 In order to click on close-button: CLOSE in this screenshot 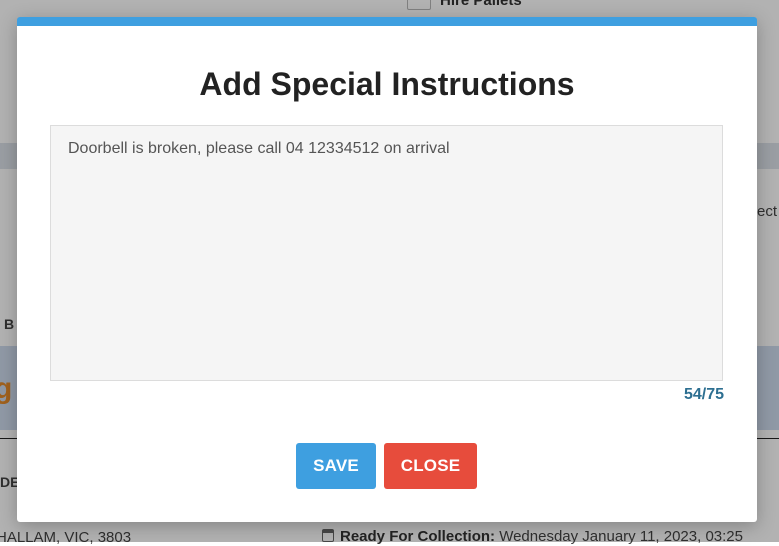, I will do `click(430, 466)`.